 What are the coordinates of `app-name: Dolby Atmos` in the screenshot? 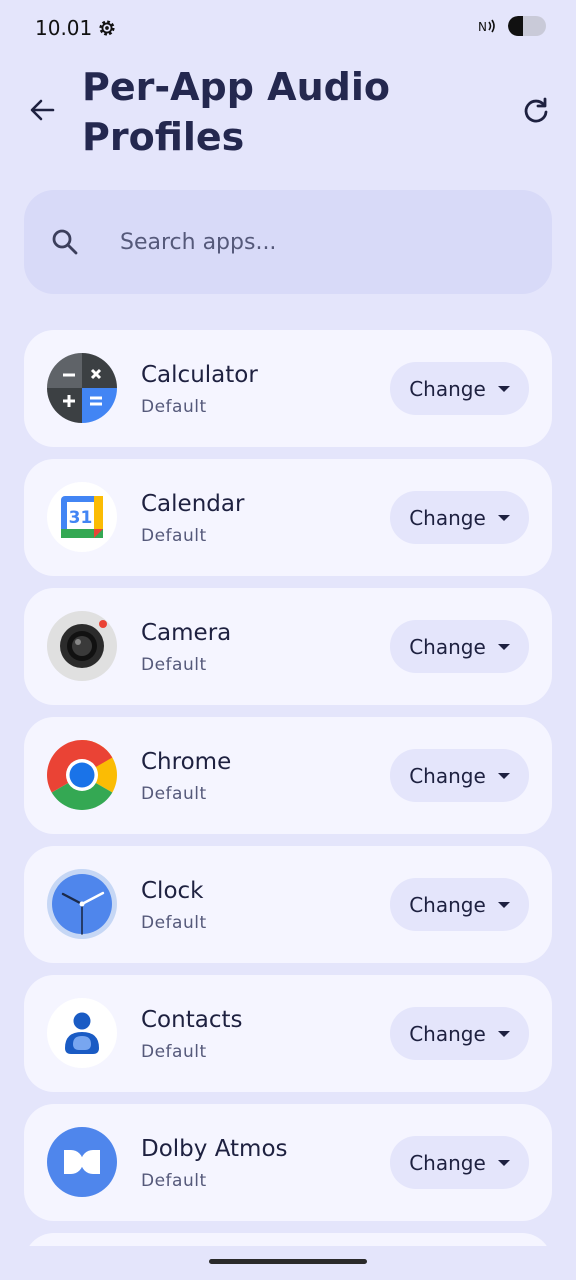 It's located at (214, 1149).